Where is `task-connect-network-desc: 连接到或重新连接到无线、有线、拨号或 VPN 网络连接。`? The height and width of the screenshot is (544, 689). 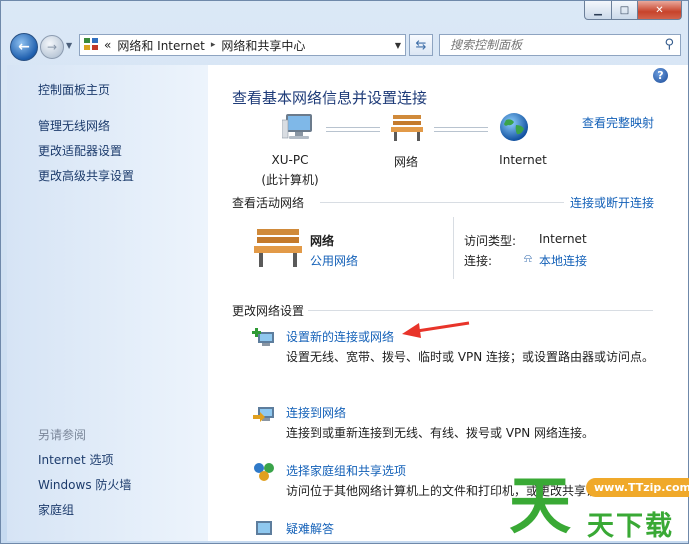
task-connect-network-desc: 连接到或重新连接到无线、有线、拨号或 VPN 网络连接。 is located at coordinates (440, 433).